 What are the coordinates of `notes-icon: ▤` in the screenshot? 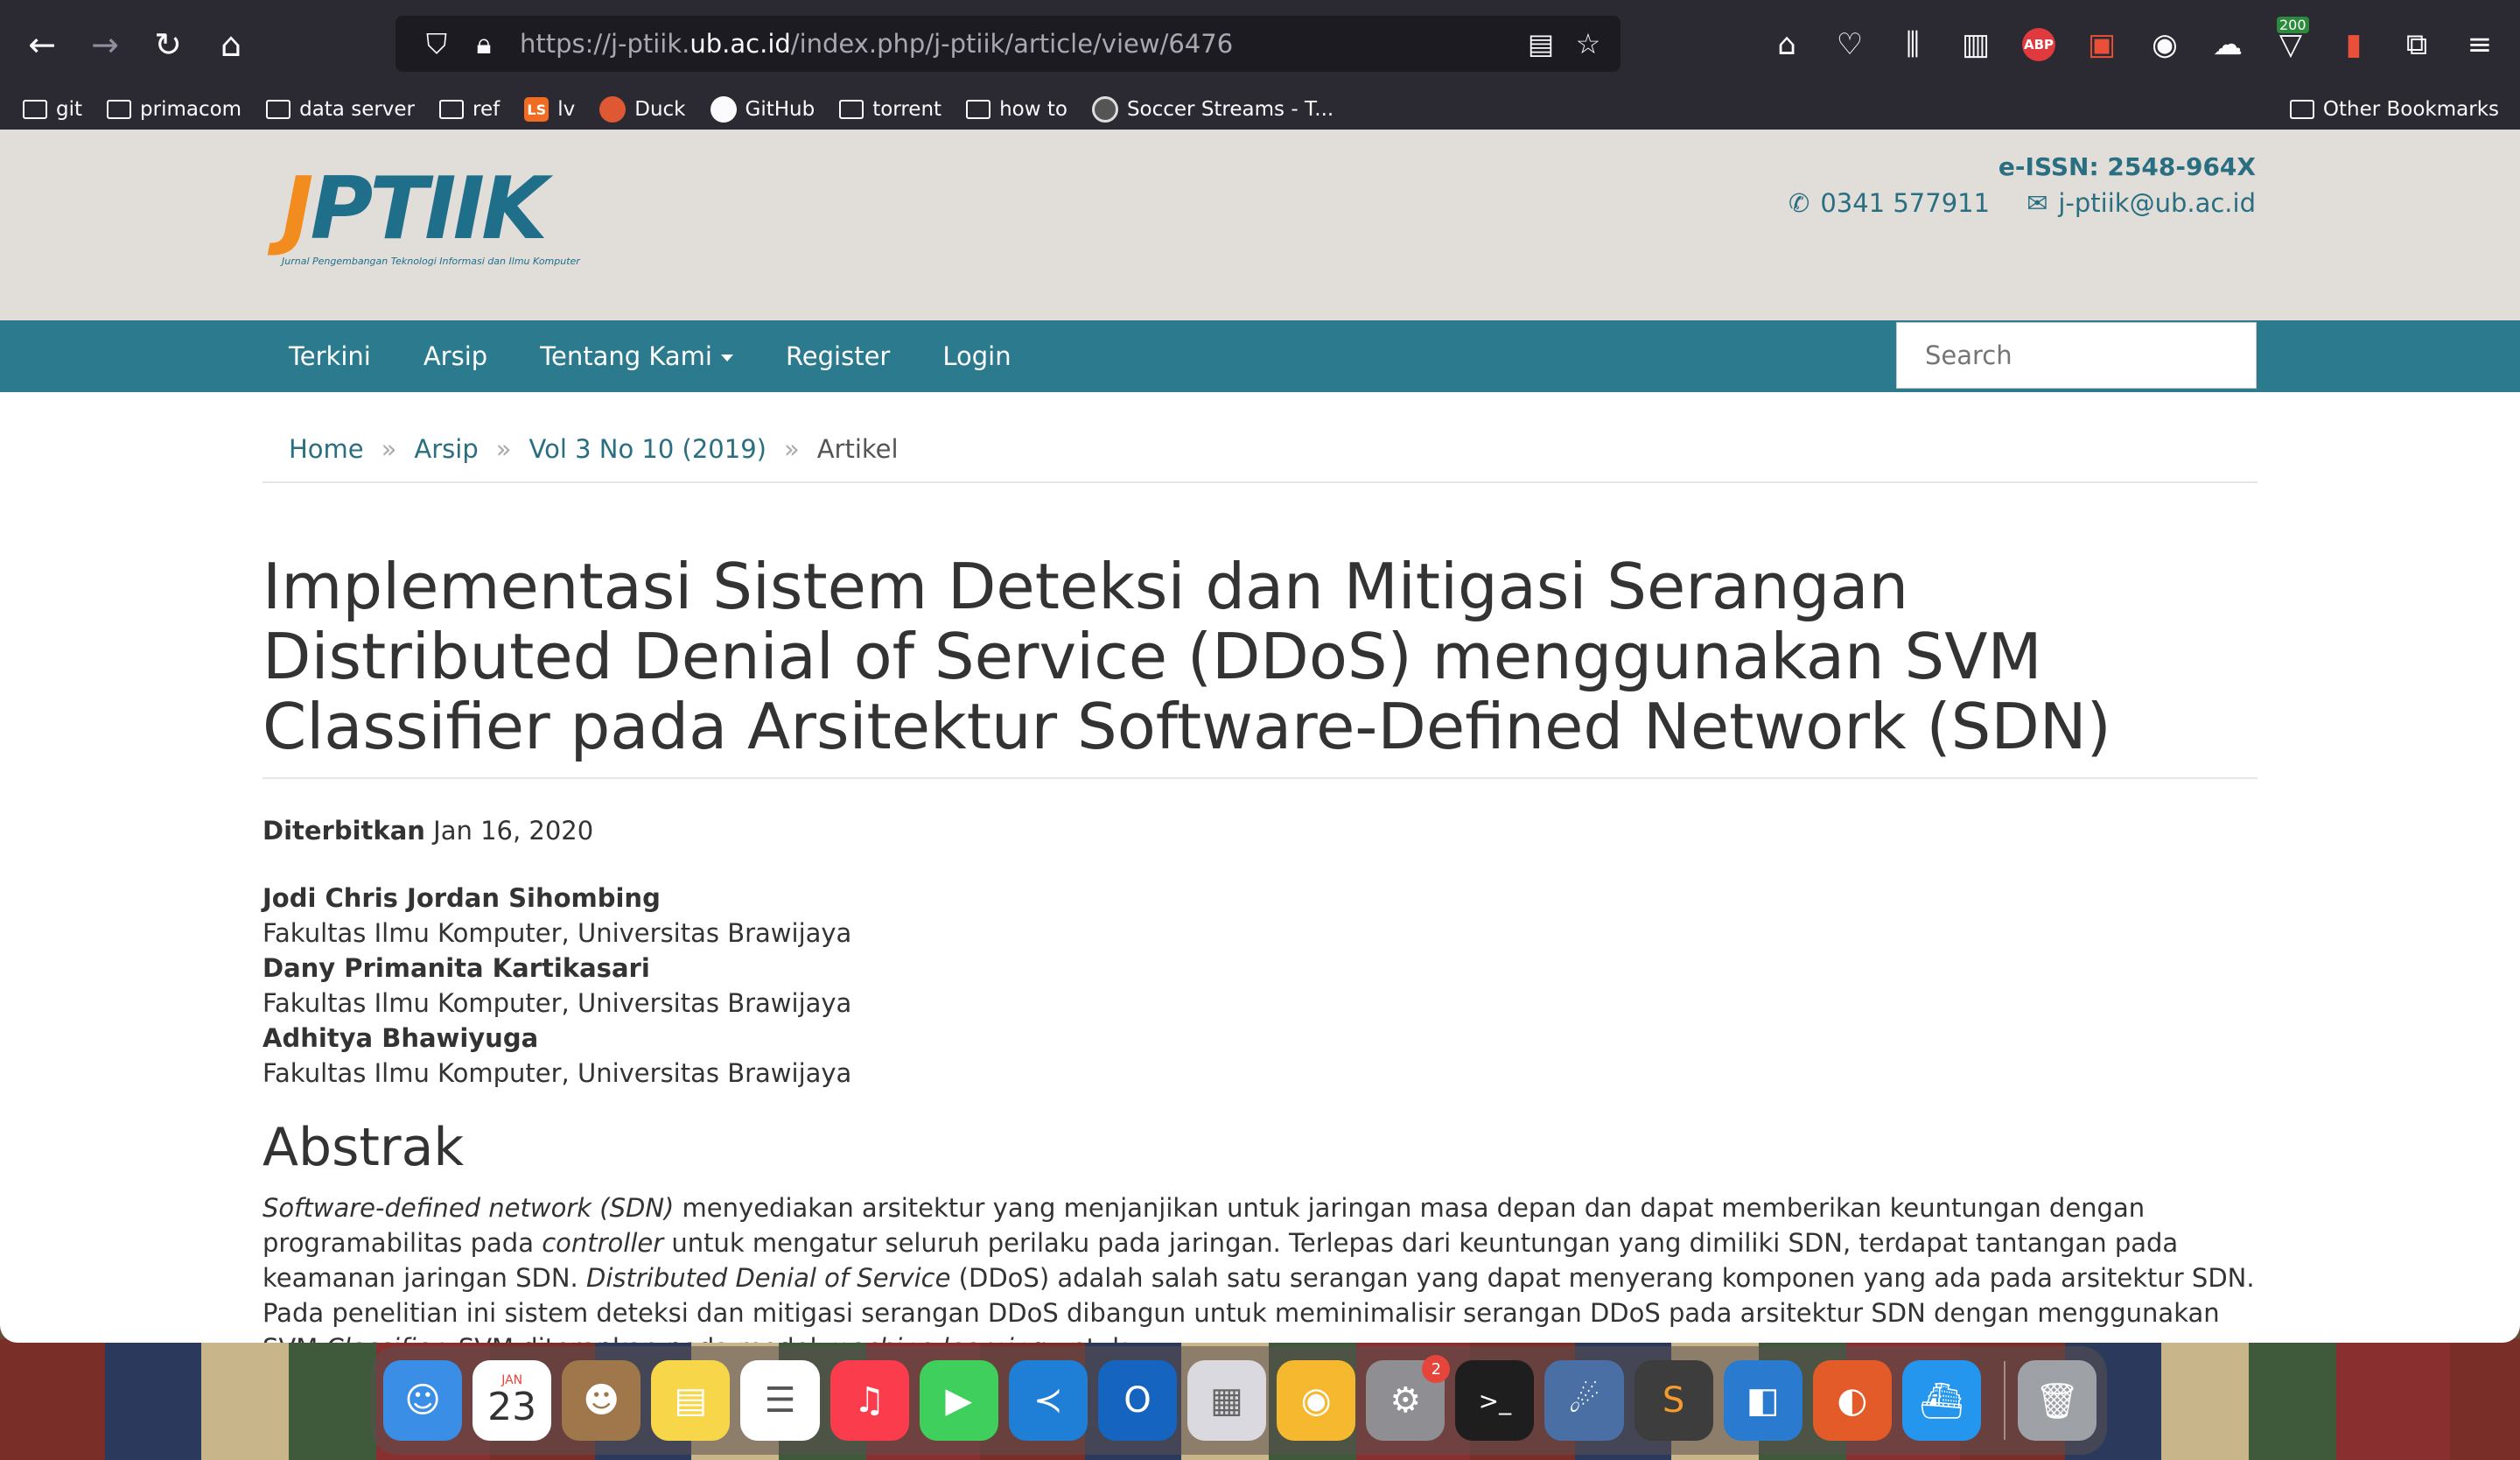 It's located at (691, 1400).